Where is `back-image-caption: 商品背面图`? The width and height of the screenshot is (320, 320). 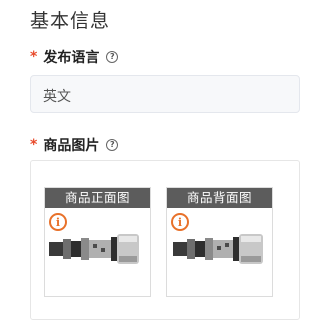 back-image-caption: 商品背面图 is located at coordinates (219, 198).